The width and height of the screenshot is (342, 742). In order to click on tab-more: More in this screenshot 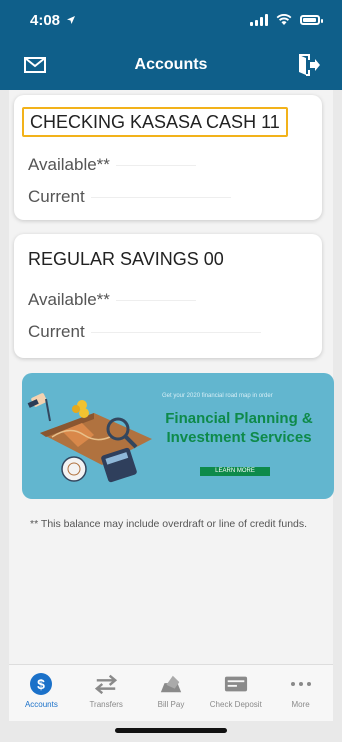, I will do `click(300, 693)`.